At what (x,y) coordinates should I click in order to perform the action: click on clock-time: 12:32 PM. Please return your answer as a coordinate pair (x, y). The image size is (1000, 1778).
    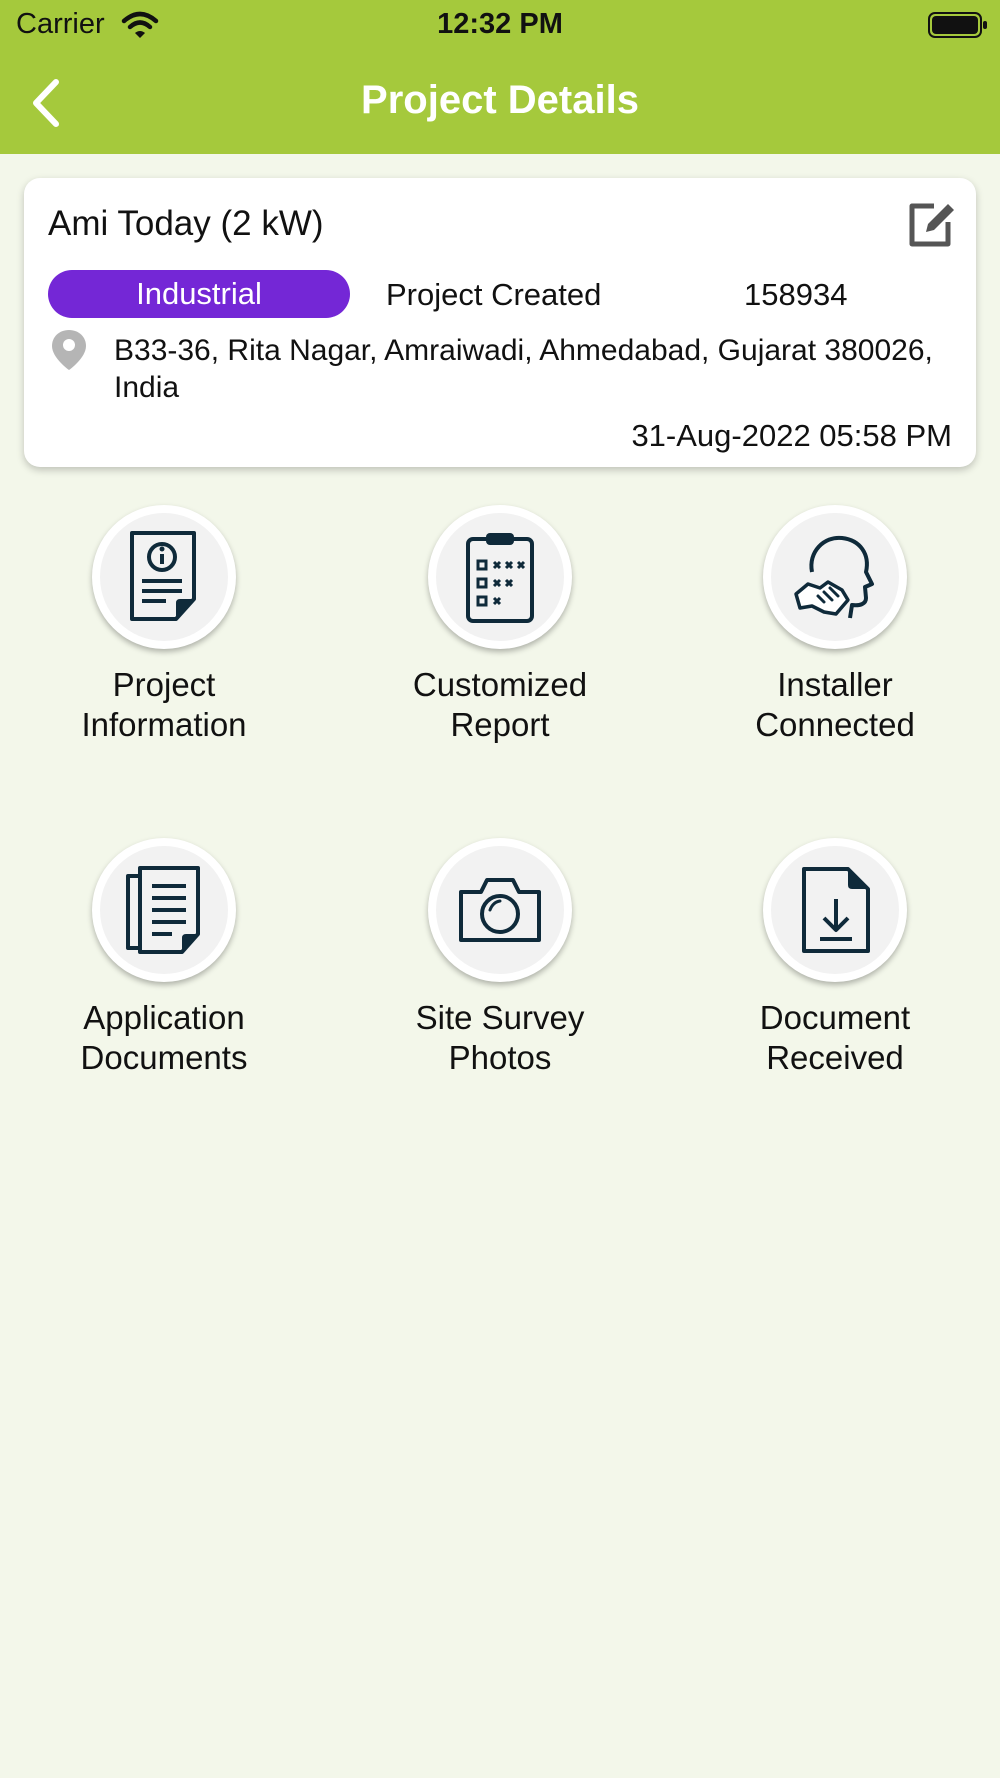
    Looking at the image, I should click on (500, 24).